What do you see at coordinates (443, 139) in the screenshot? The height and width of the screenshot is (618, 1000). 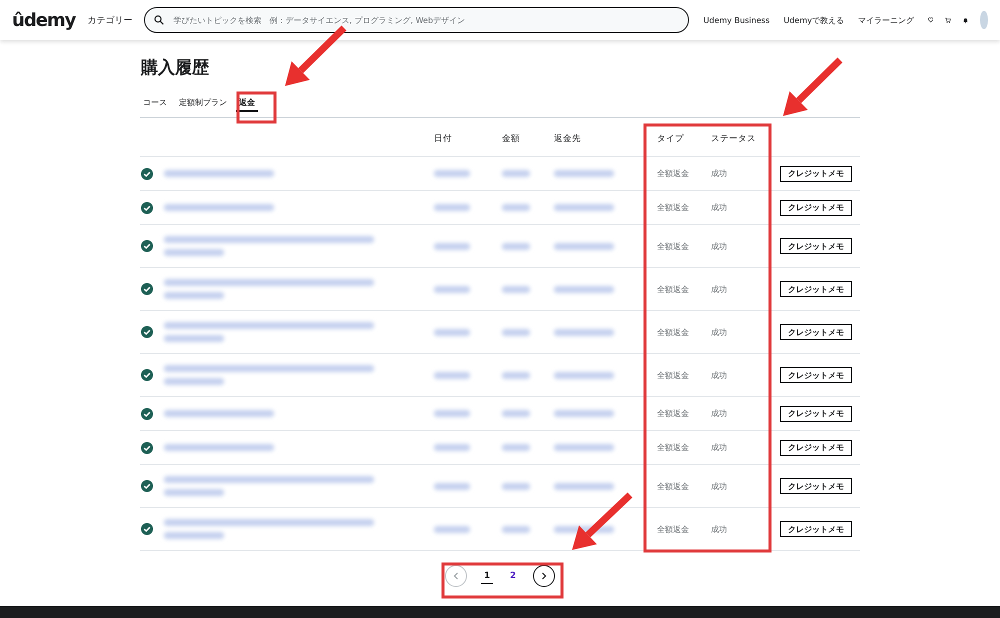 I see `column-header: 日付` at bounding box center [443, 139].